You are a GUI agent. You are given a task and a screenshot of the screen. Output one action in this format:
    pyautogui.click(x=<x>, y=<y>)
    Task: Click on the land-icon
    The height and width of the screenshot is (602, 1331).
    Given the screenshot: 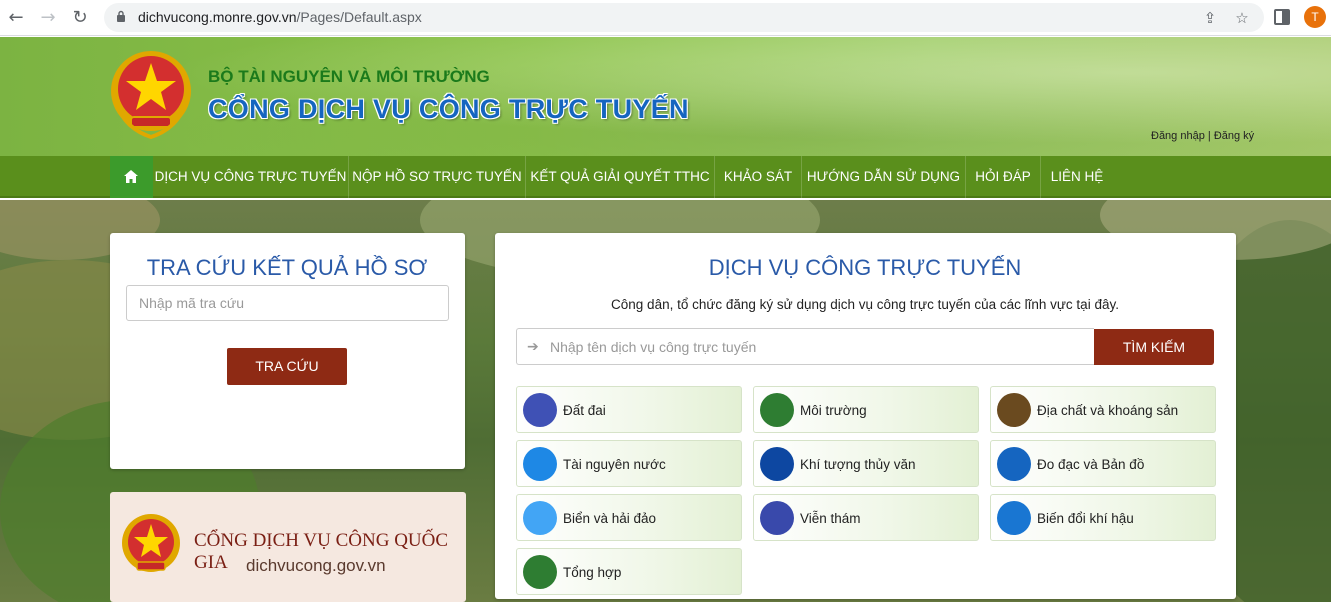 What is the action you would take?
    pyautogui.click(x=540, y=410)
    